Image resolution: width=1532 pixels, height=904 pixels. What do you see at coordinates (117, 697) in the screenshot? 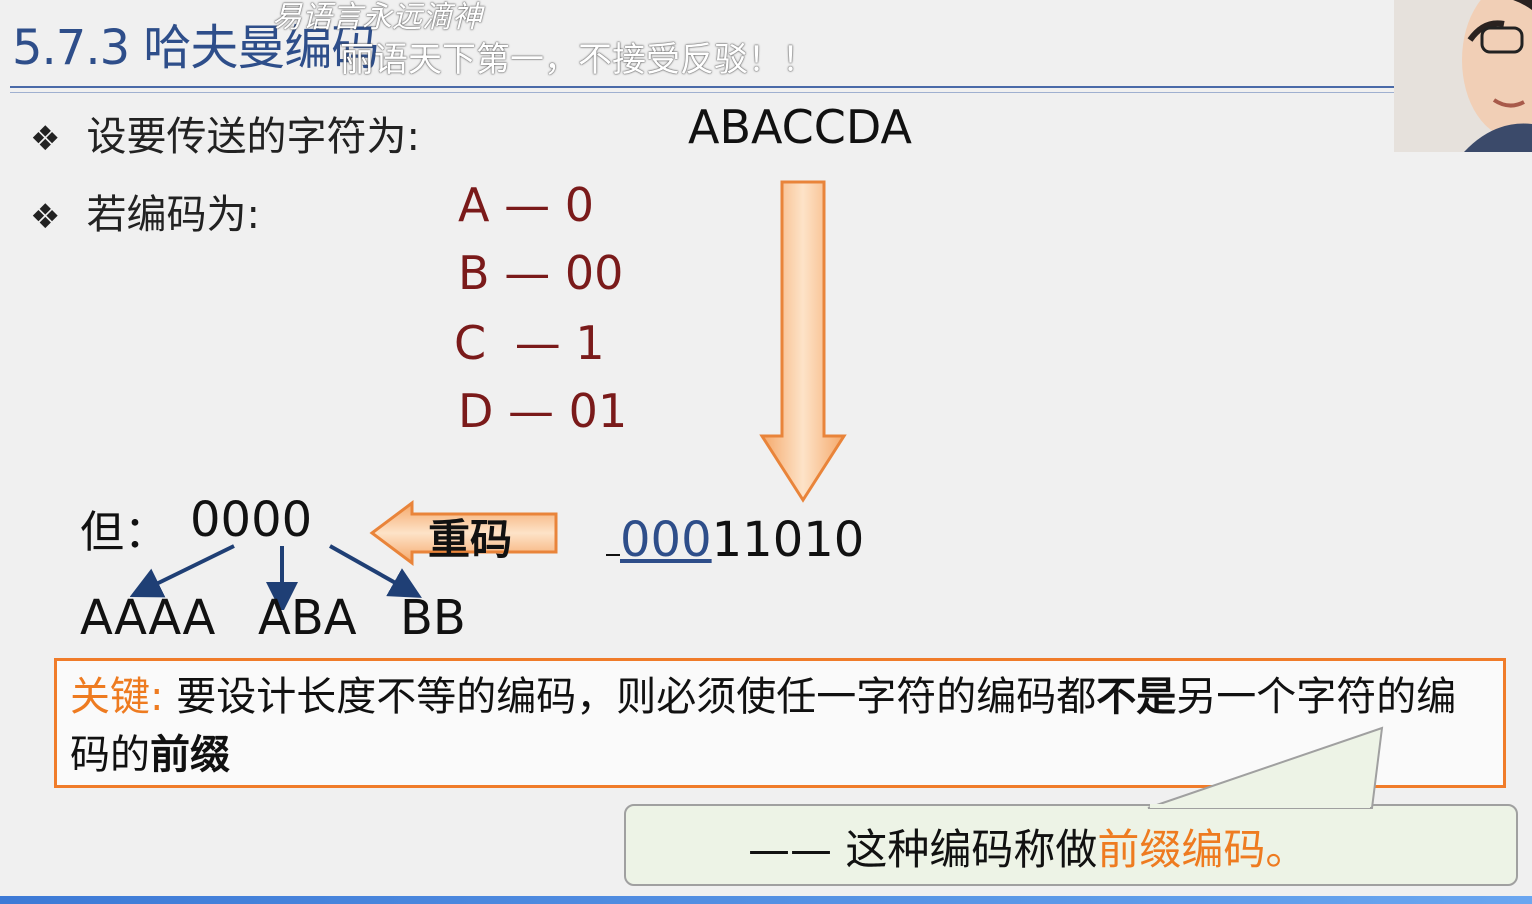
I see `key-prefix: 关键:` at bounding box center [117, 697].